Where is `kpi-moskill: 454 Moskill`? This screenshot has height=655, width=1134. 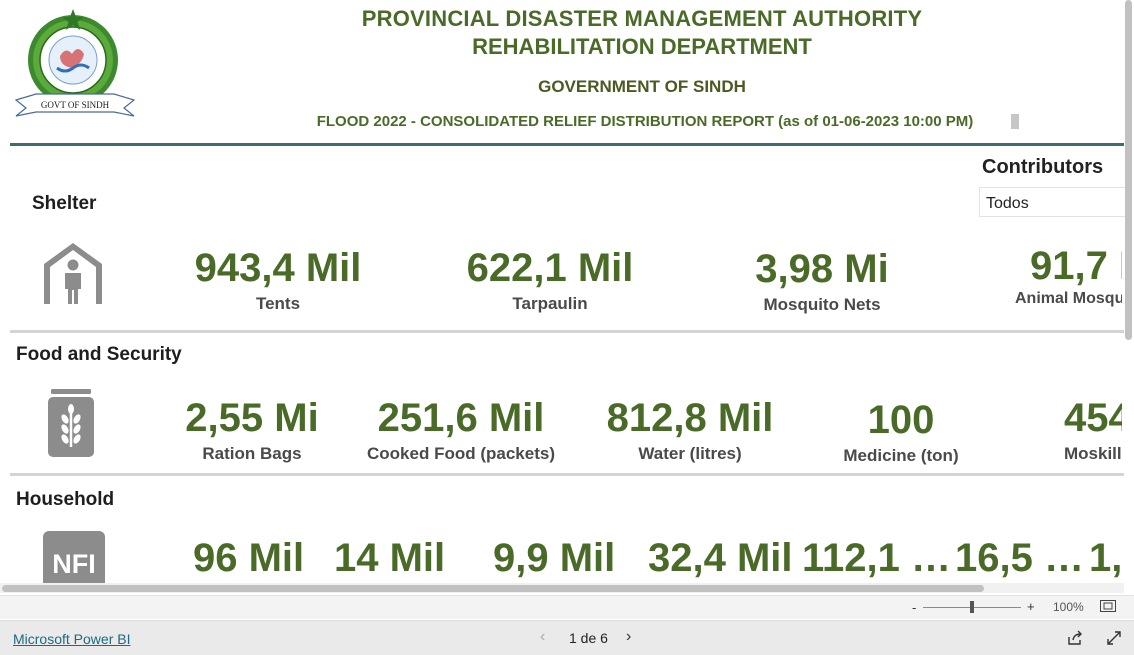 kpi-moskill: 454 Moskill is located at coordinates (1093, 431).